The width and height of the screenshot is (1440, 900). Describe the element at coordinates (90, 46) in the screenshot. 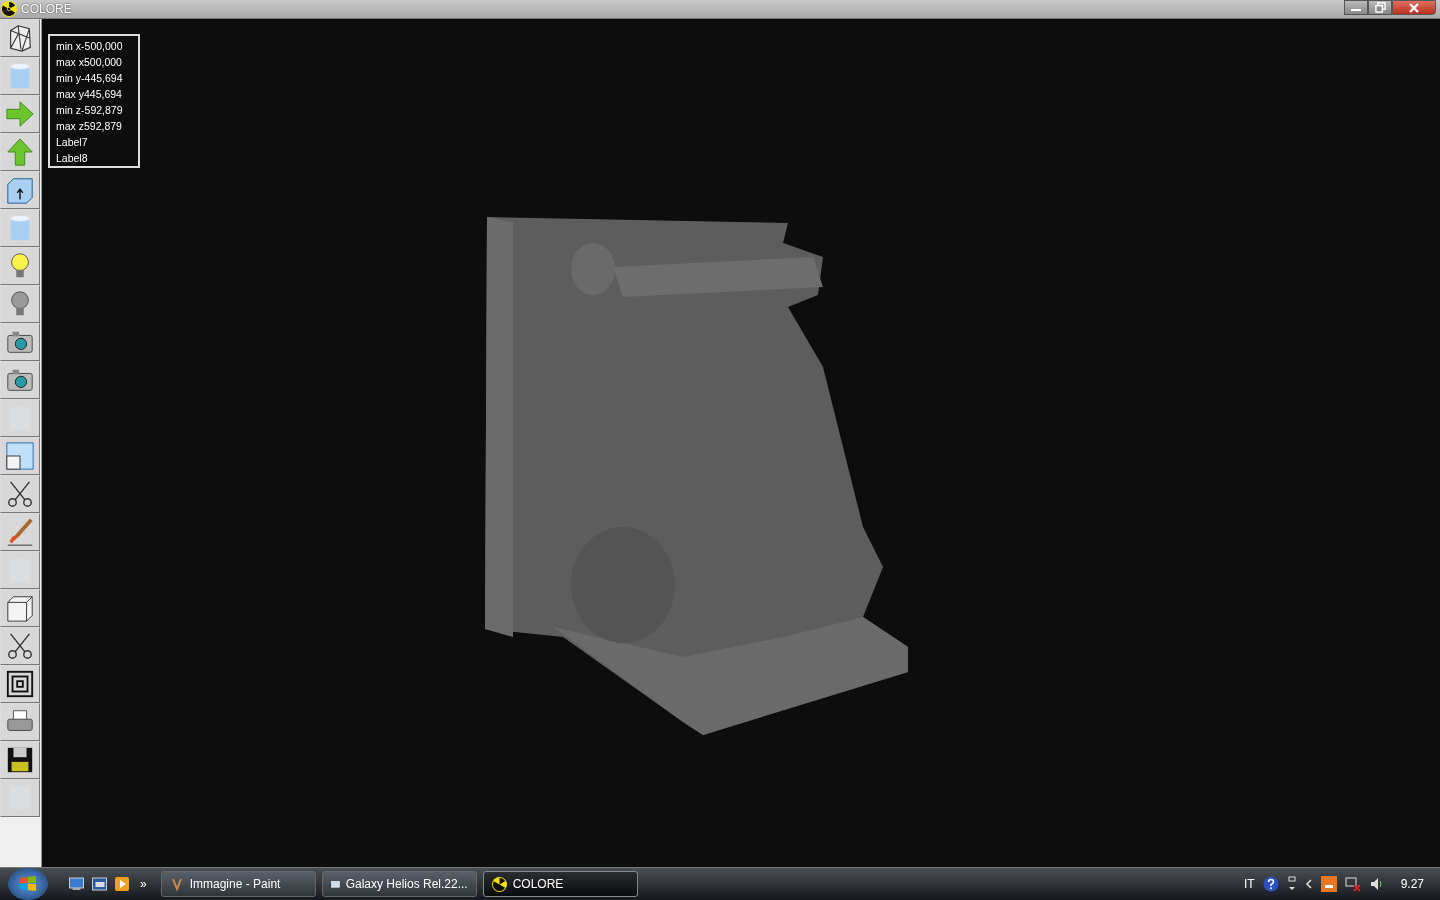

I see `info-label: min x-500,000` at that location.